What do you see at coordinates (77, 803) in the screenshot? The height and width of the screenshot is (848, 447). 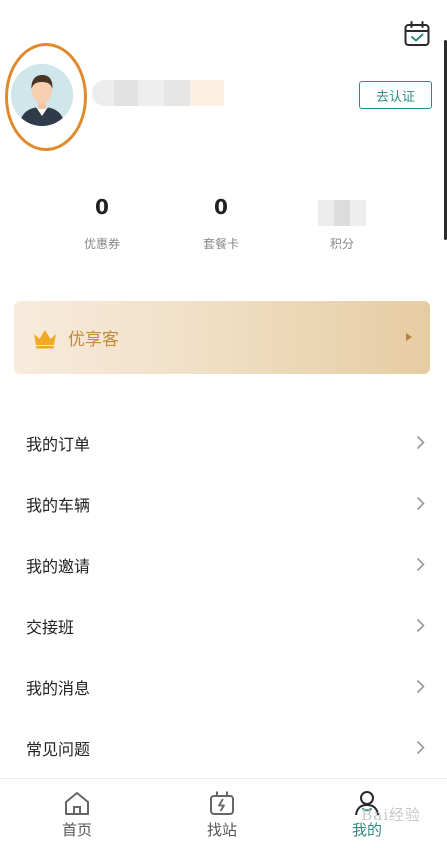 I see `home-icon` at bounding box center [77, 803].